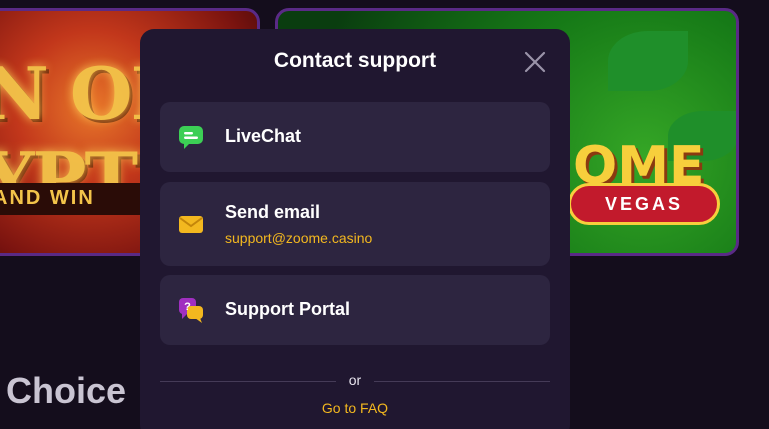  I want to click on modal-title: Contact support, so click(355, 60).